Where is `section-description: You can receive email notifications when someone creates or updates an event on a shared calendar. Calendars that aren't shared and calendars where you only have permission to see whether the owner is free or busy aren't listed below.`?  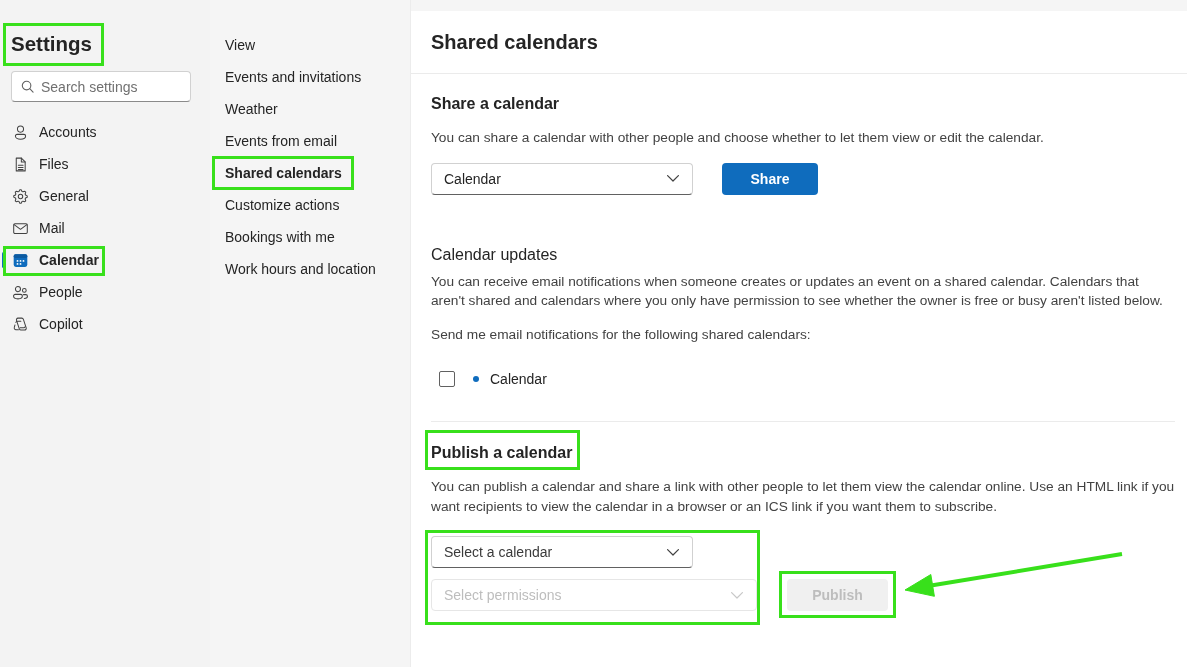
section-description: You can receive email notifications when someone creates or updates an event on a shared calendar. Calendars that aren't shared and calendars where you only have permission to see whether the owner is free or busy aren't listed below. is located at coordinates (797, 290).